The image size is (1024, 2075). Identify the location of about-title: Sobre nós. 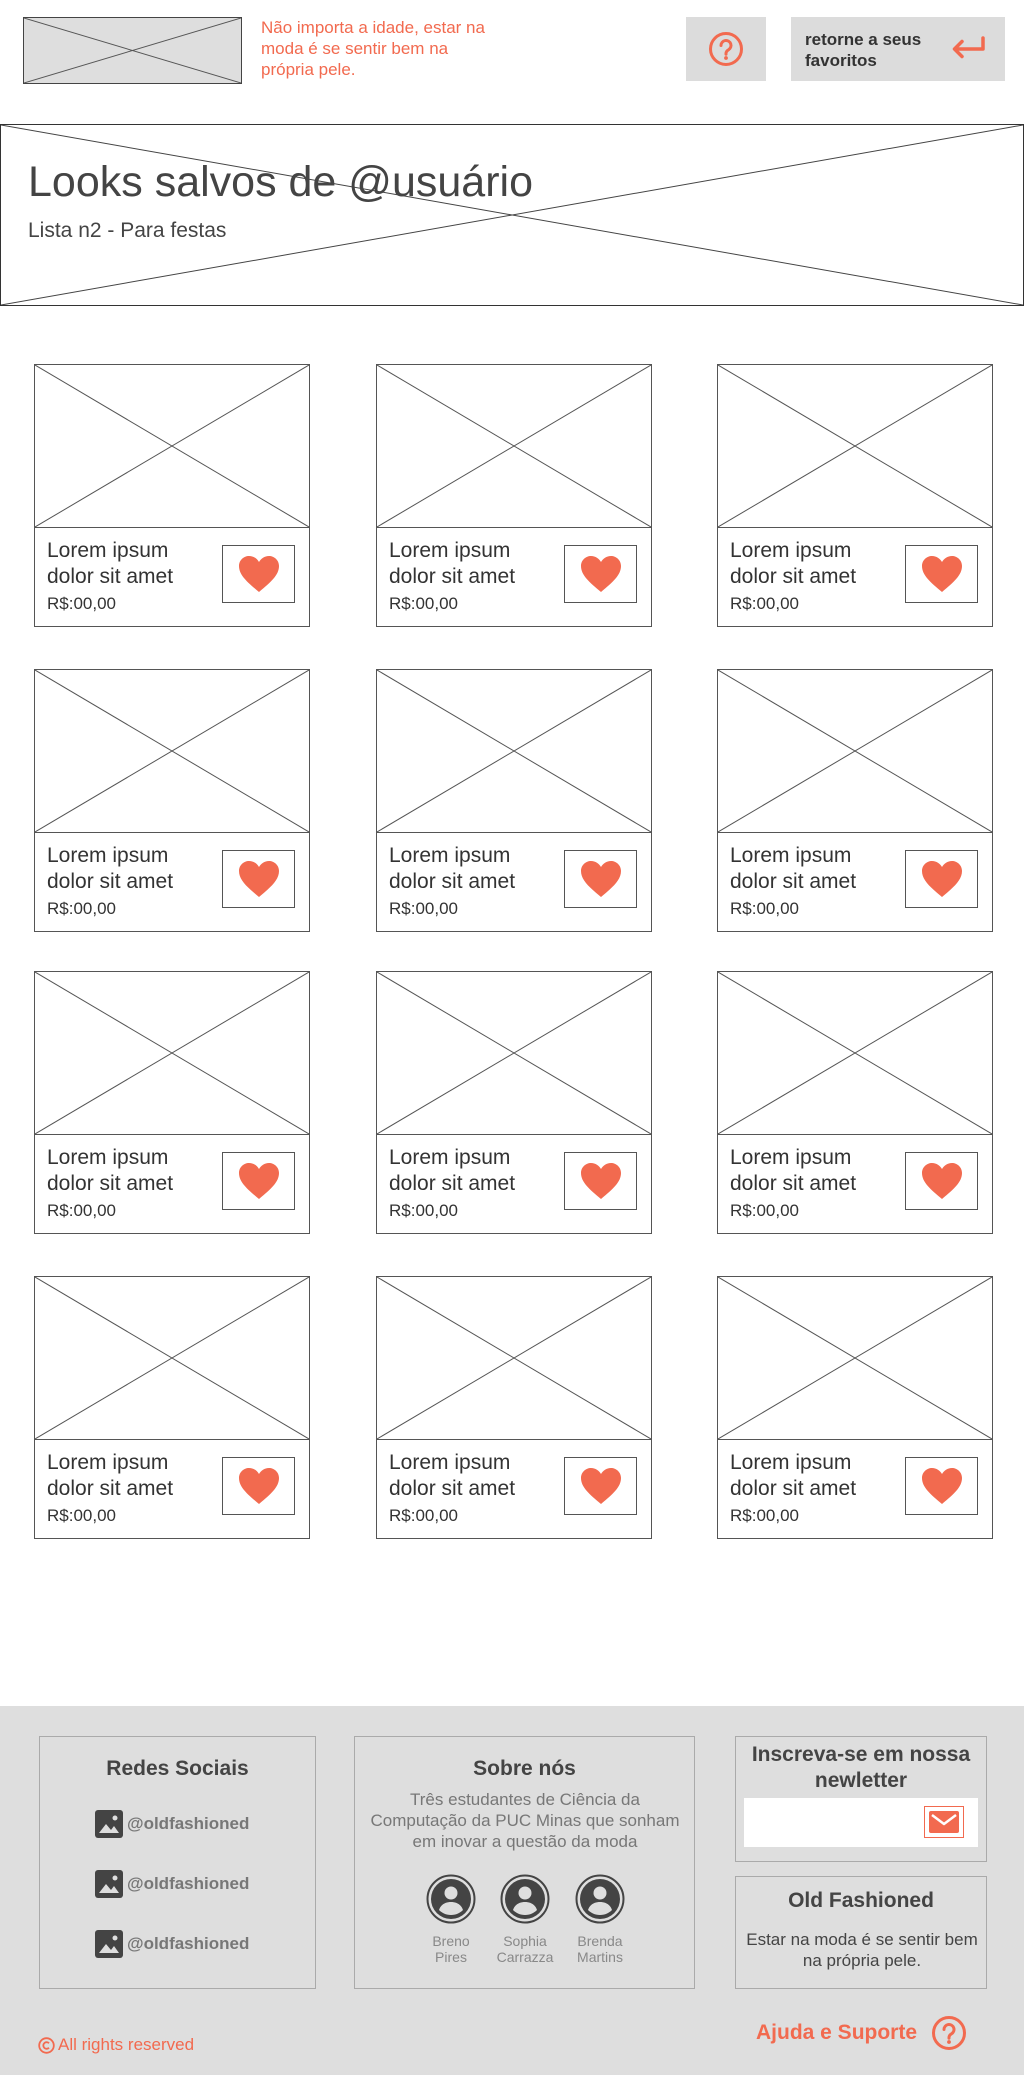
(524, 1768).